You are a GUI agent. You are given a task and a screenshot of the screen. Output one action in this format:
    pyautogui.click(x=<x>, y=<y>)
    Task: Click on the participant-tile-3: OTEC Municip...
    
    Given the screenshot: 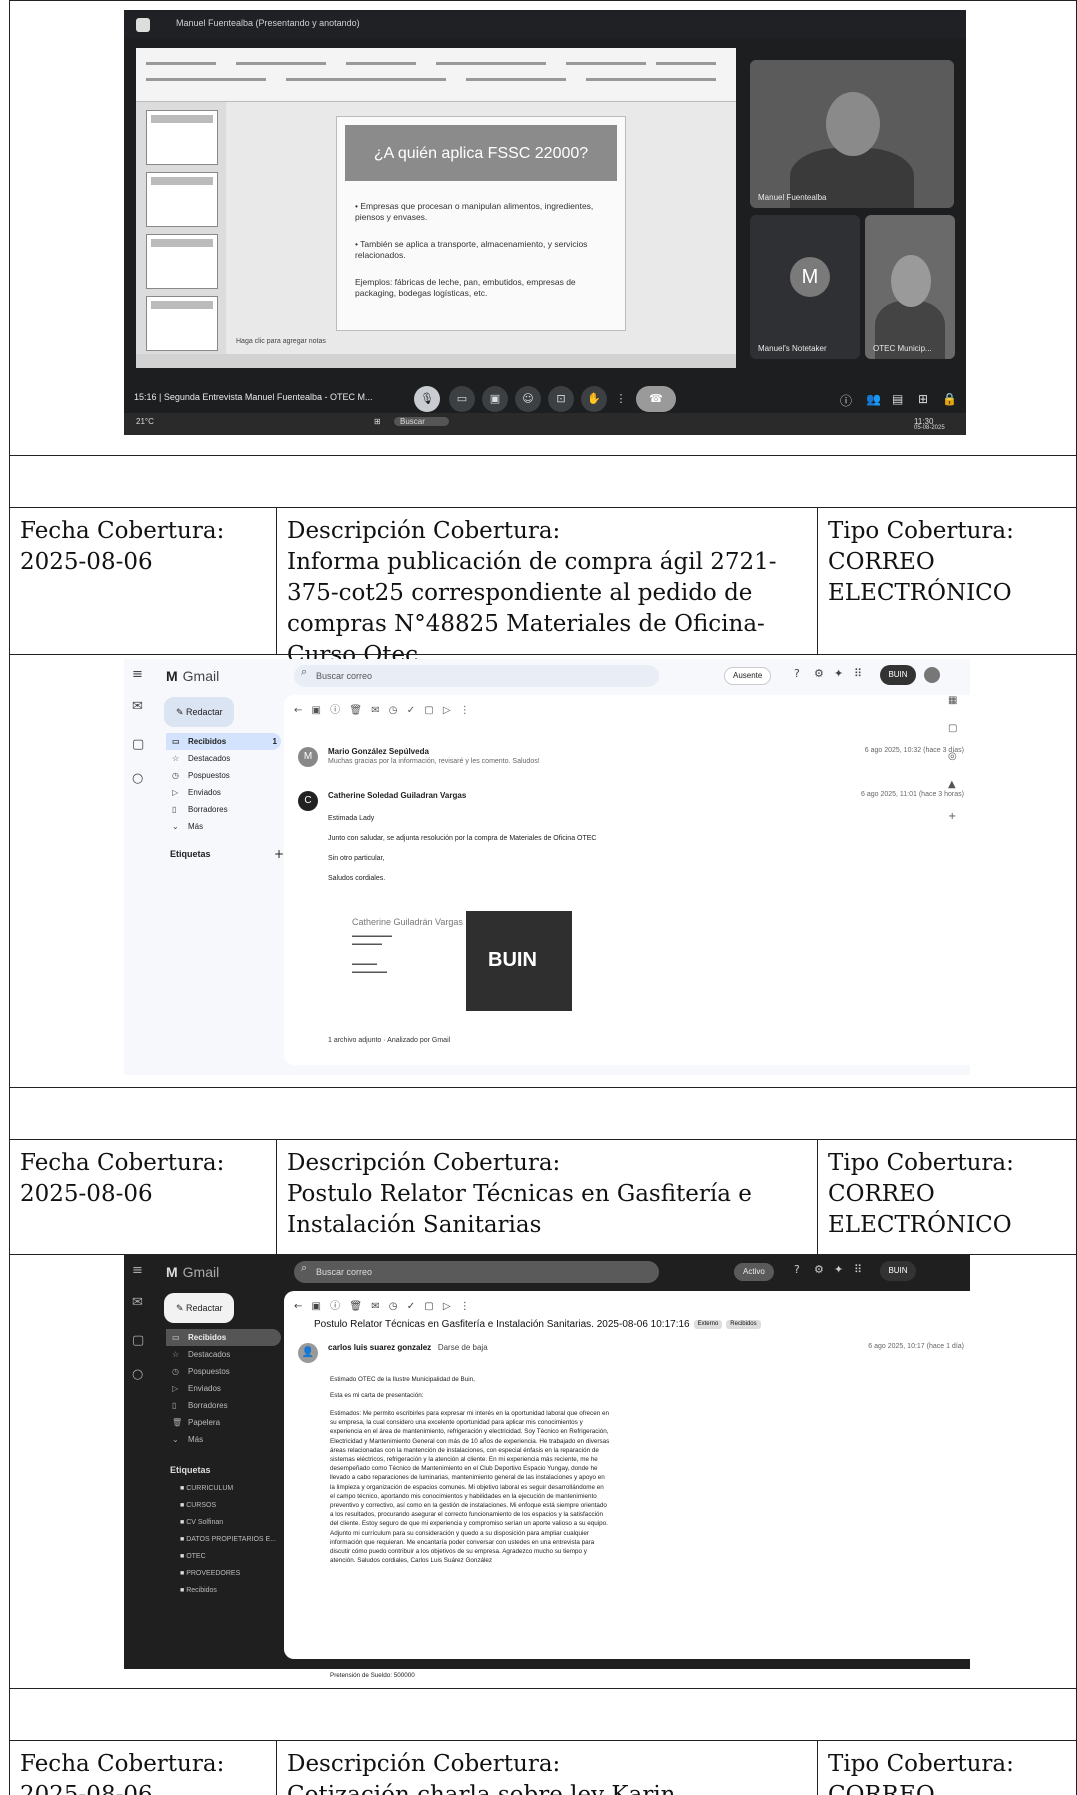 What is the action you would take?
    pyautogui.click(x=910, y=287)
    